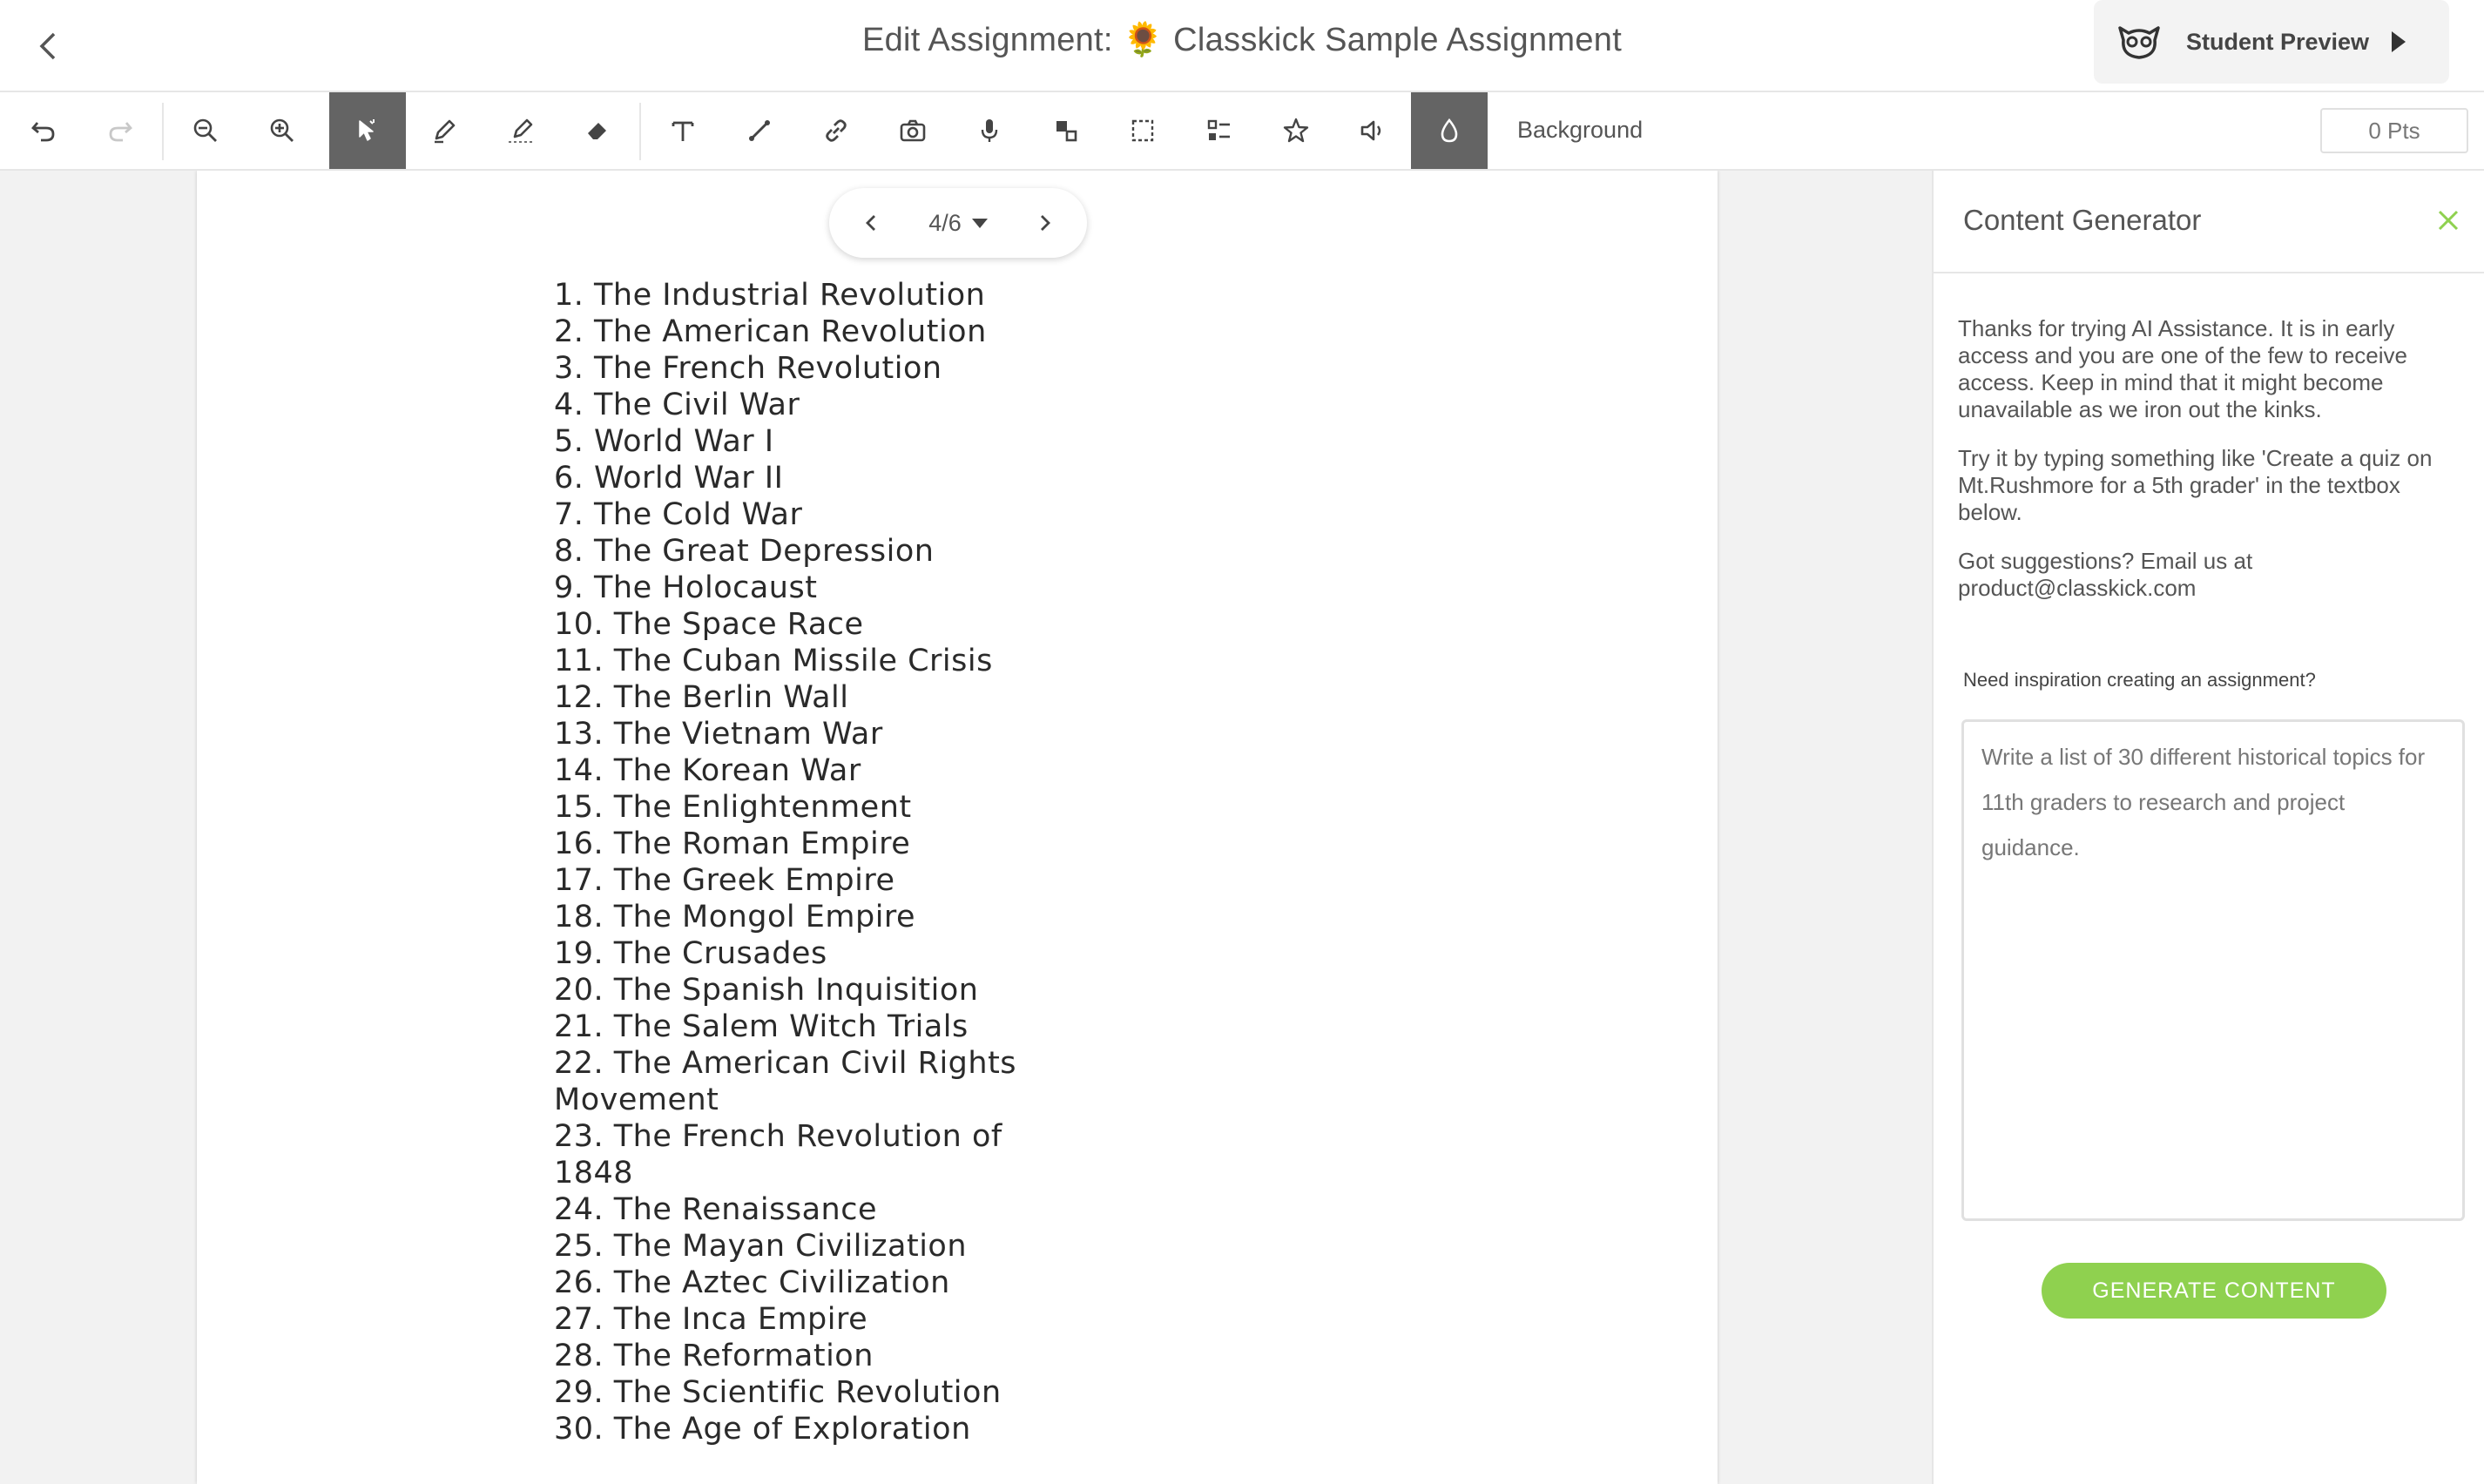  I want to click on next-page-button, so click(1045, 223).